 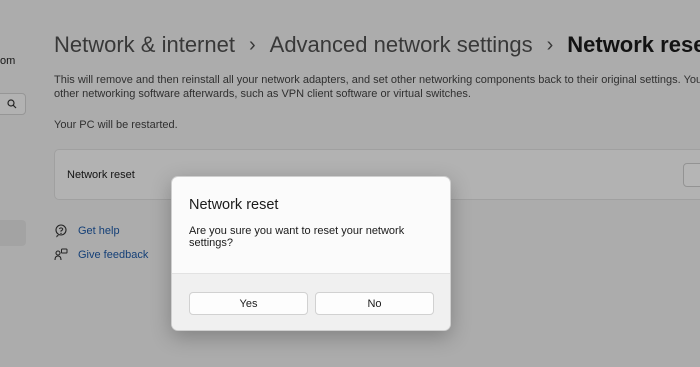 What do you see at coordinates (374, 303) in the screenshot?
I see `no-button: No` at bounding box center [374, 303].